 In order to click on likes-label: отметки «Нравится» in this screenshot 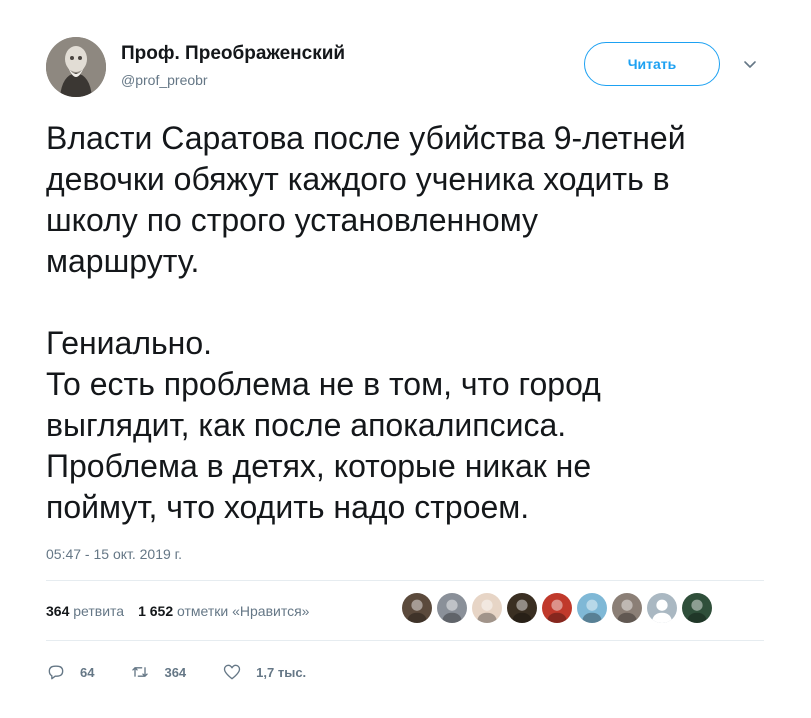, I will do `click(243, 611)`.